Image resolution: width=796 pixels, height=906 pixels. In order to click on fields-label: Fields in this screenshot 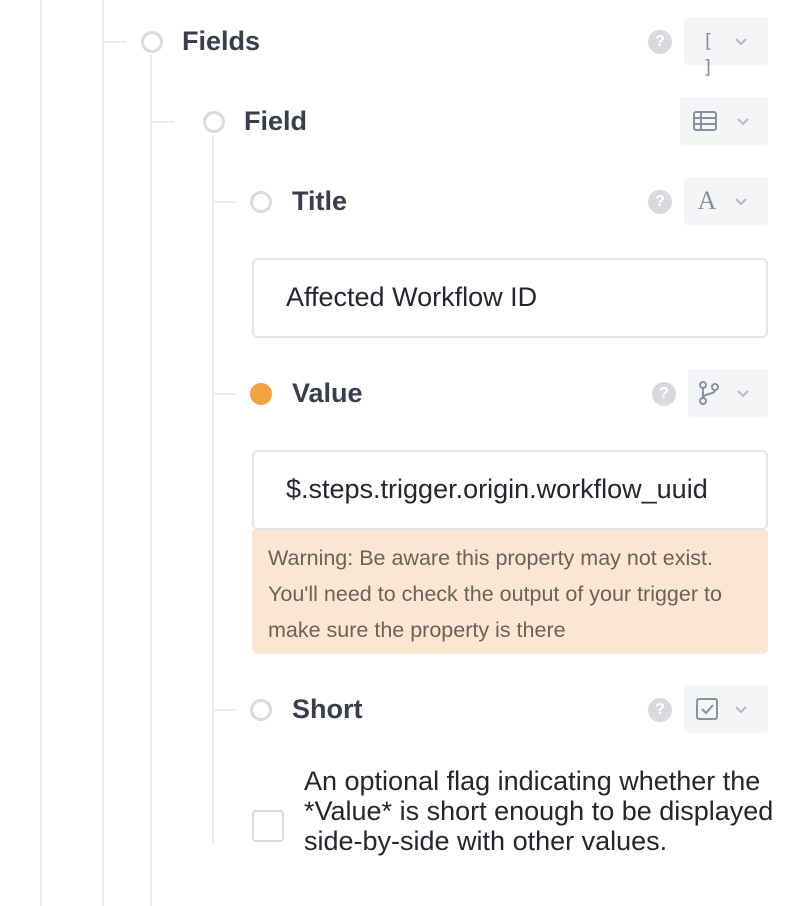, I will do `click(221, 41)`.